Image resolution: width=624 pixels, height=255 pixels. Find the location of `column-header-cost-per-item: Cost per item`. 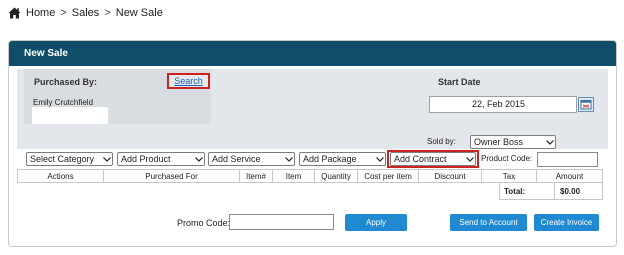

column-header-cost-per-item: Cost per item is located at coordinates (388, 176).